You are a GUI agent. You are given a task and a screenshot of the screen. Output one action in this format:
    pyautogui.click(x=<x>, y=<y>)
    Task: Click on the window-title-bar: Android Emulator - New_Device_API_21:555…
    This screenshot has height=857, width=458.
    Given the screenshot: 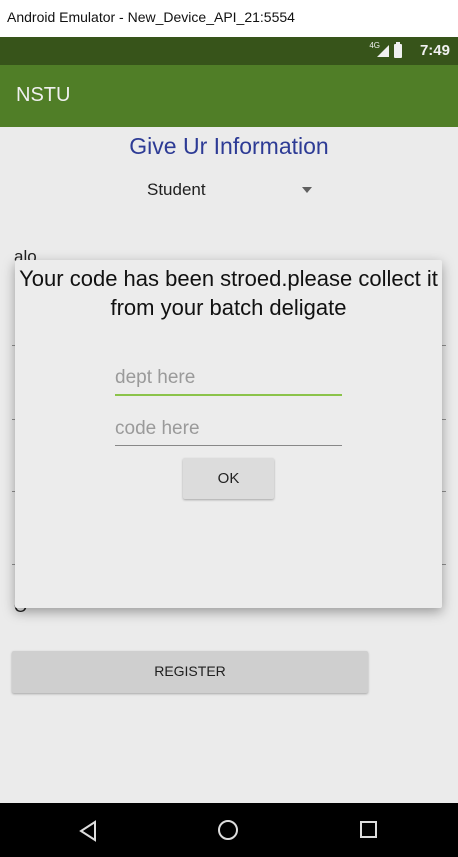 What is the action you would take?
    pyautogui.click(x=229, y=18)
    